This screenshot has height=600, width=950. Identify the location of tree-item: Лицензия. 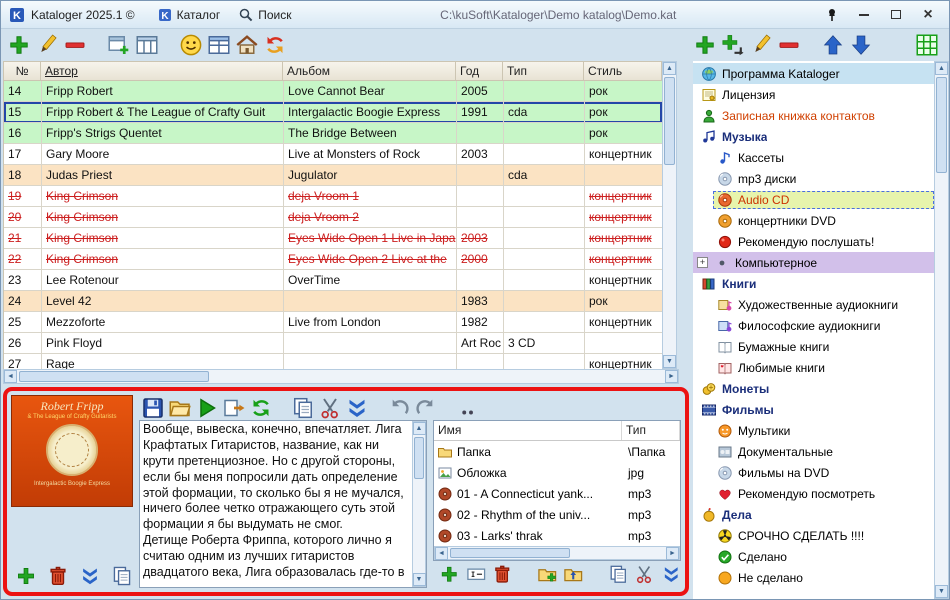
(813, 94).